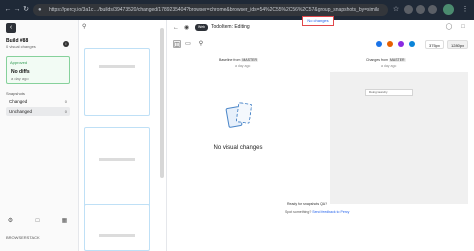 The height and width of the screenshot is (251, 474). Describe the element at coordinates (379, 44) in the screenshot. I see `chrome-browser-icon` at that location.